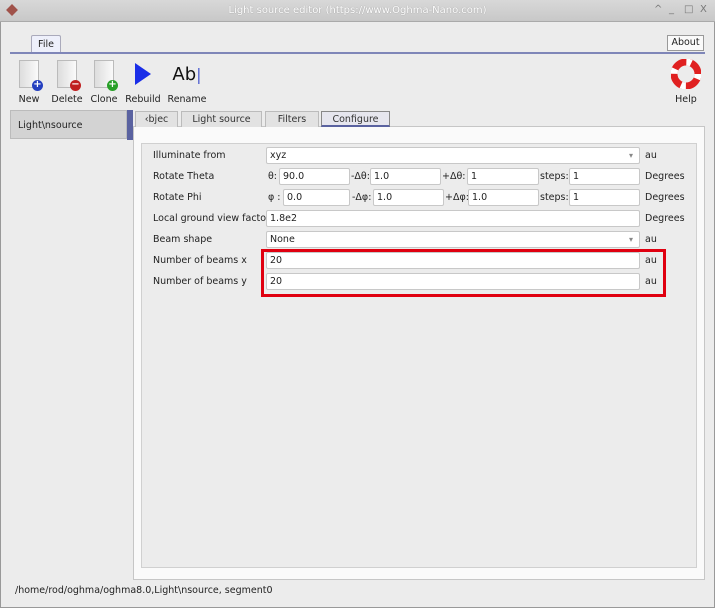 This screenshot has width=715, height=608. I want to click on play-icon, so click(143, 74).